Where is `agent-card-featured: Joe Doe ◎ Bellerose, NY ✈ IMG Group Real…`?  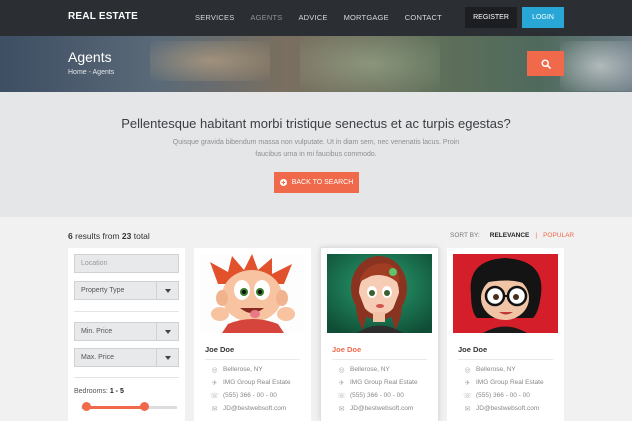
agent-card-featured: Joe Doe ◎ Bellerose, NY ✈ IMG Group Real… is located at coordinates (379, 334).